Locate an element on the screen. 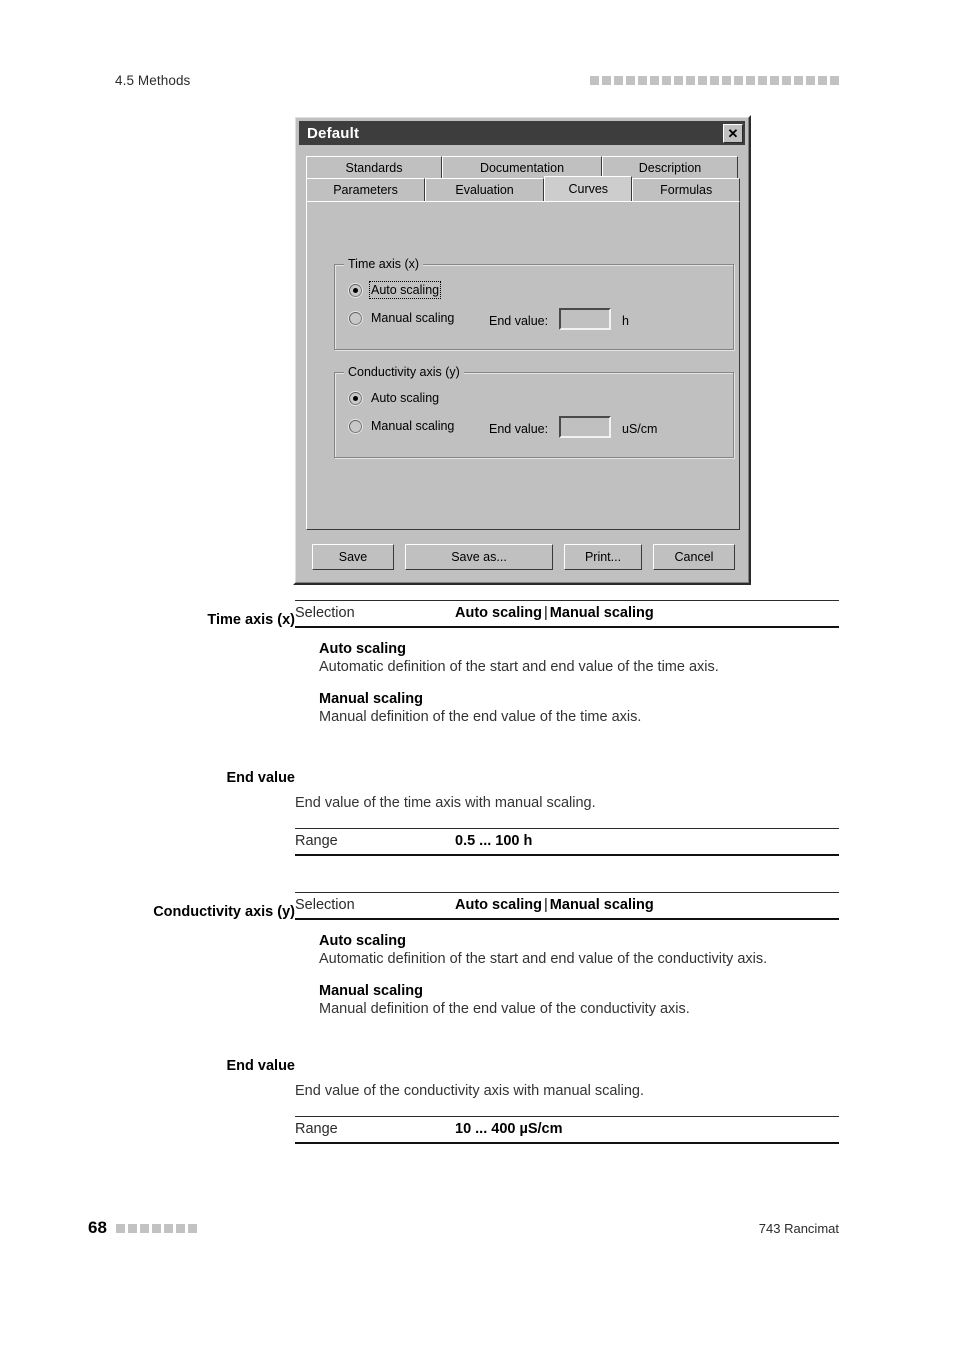 This screenshot has width=954, height=1350. doc-heading-time-end-value: End value is located at coordinates (261, 778).